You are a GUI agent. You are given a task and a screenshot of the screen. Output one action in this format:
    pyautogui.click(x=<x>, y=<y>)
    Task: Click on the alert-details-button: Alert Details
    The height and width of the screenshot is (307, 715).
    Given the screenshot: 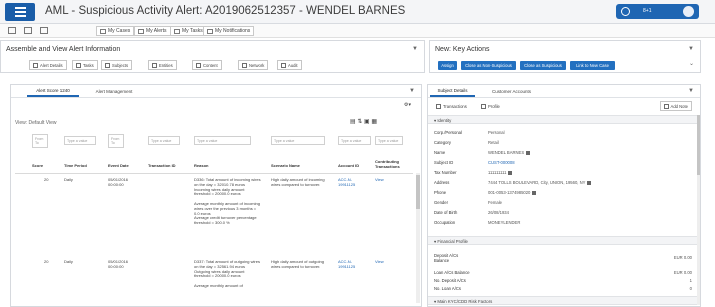 What is the action you would take?
    pyautogui.click(x=48, y=65)
    